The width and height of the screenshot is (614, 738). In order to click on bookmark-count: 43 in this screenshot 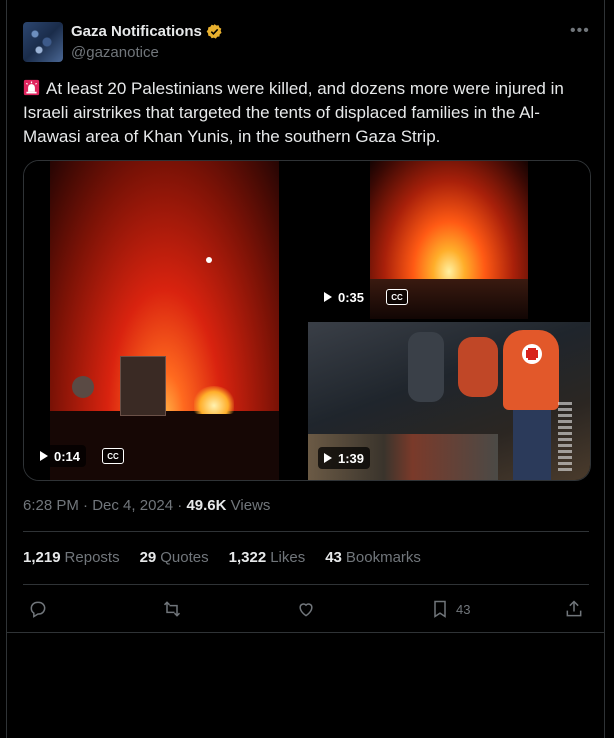, I will do `click(463, 609)`.